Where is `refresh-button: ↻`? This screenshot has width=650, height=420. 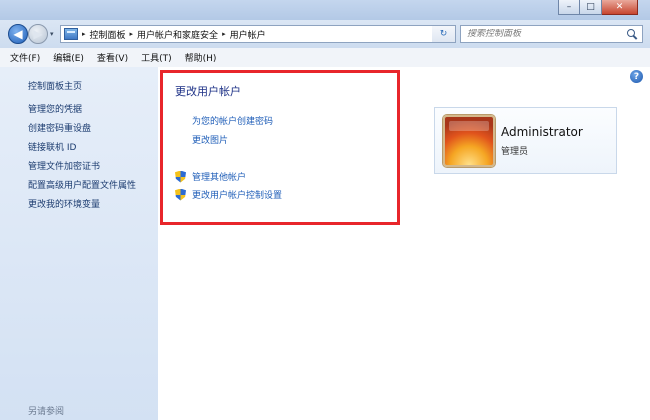
refresh-button: ↻ is located at coordinates (444, 34).